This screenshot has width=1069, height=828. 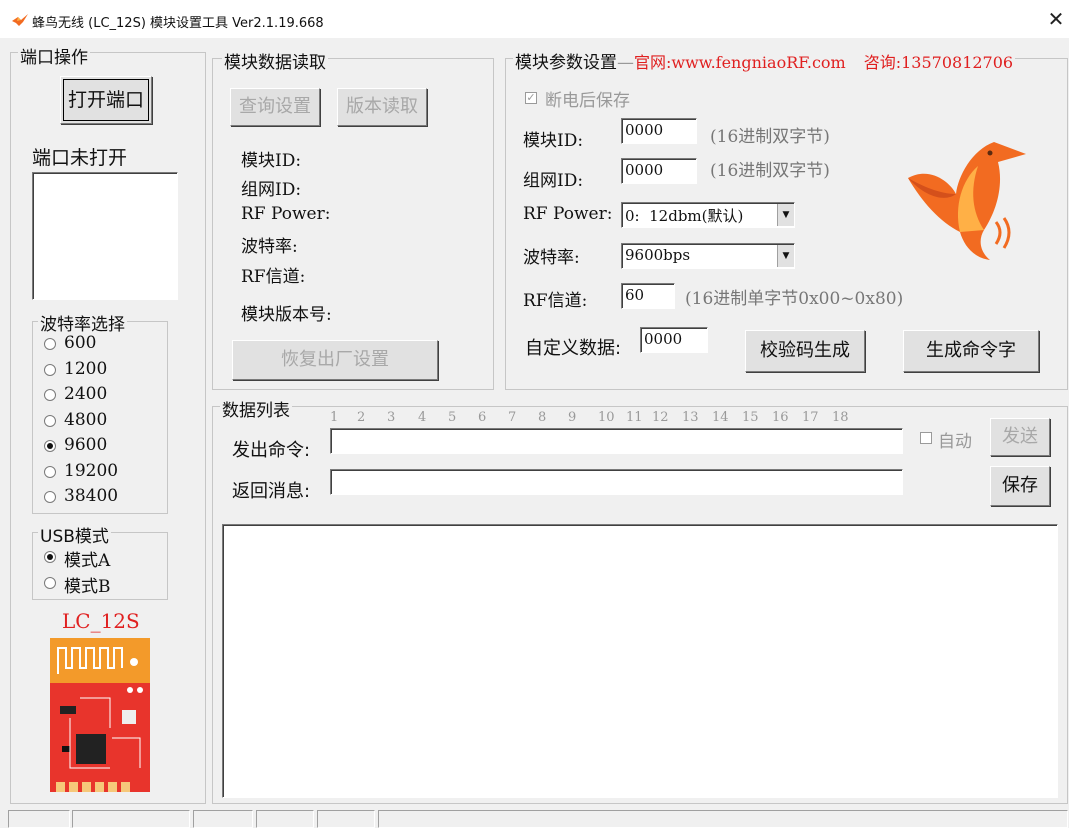 What do you see at coordinates (86, 394) in the screenshot?
I see `baud-option-label: 2400` at bounding box center [86, 394].